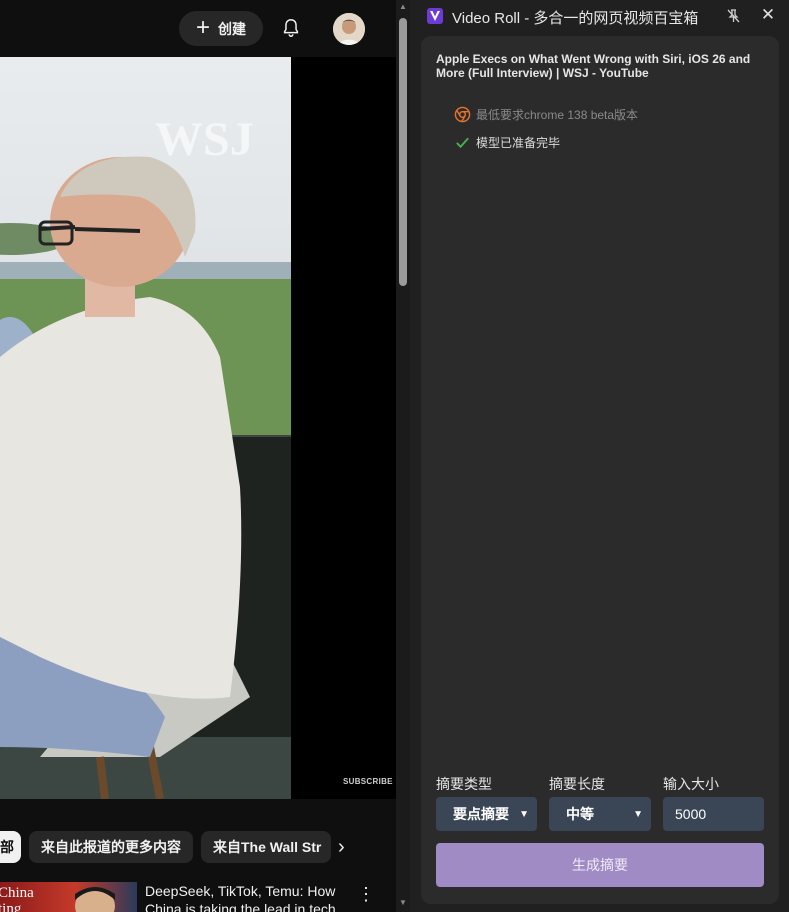 This screenshot has height=912, width=789. Describe the element at coordinates (17, 898) in the screenshot. I see `thumbnail-text: China ting` at that location.